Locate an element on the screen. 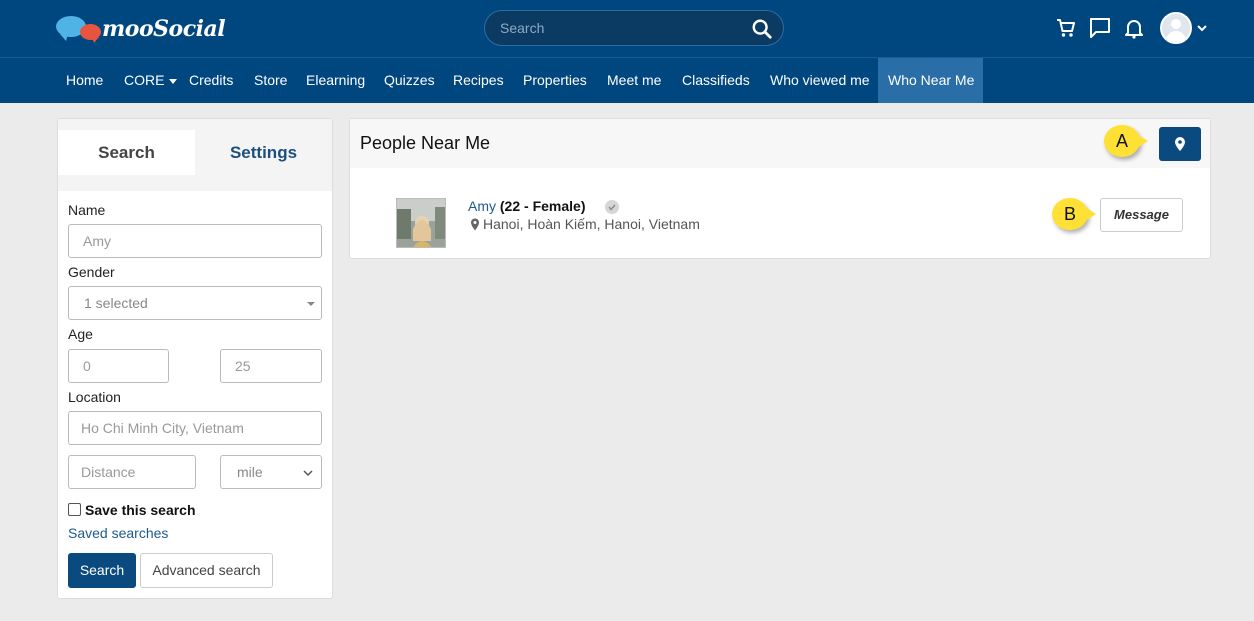  map-pin-icon is located at coordinates (1180, 144).